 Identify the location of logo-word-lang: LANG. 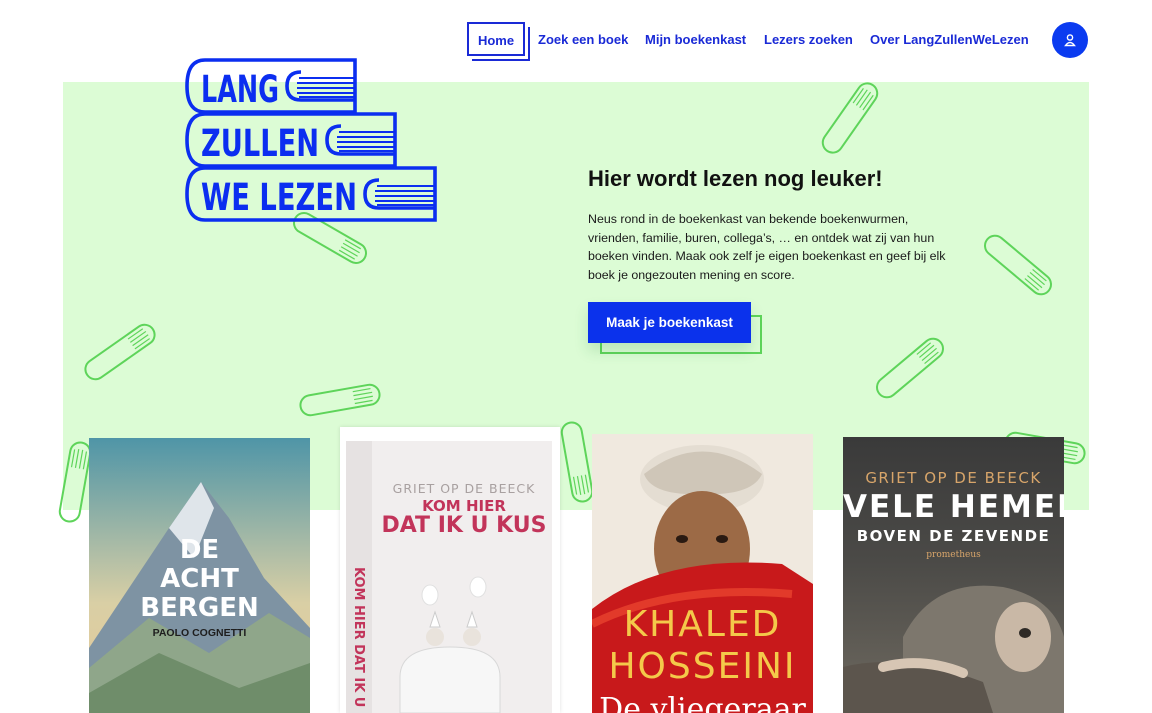
(240, 89).